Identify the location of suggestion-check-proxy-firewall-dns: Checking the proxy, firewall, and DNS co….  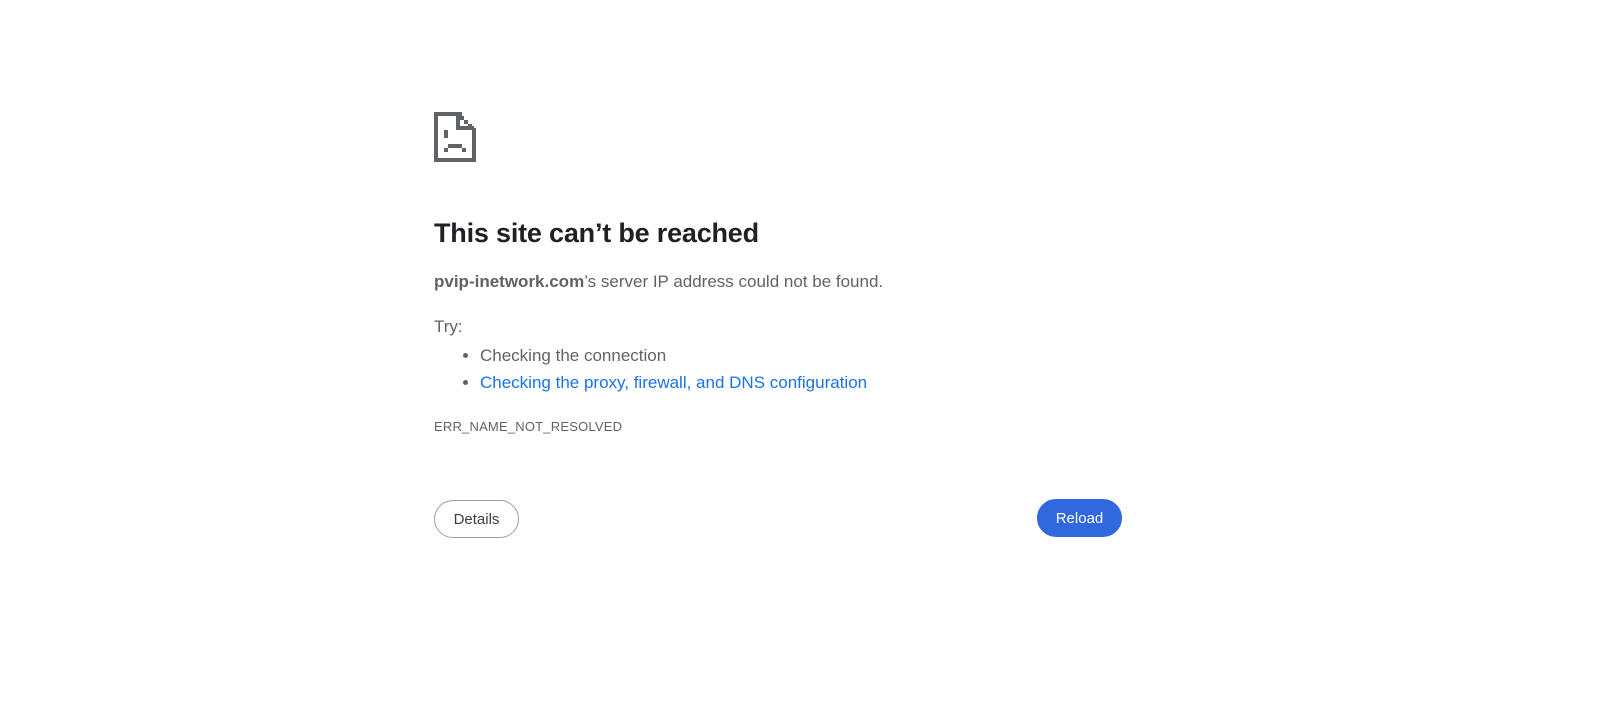
(673, 385).